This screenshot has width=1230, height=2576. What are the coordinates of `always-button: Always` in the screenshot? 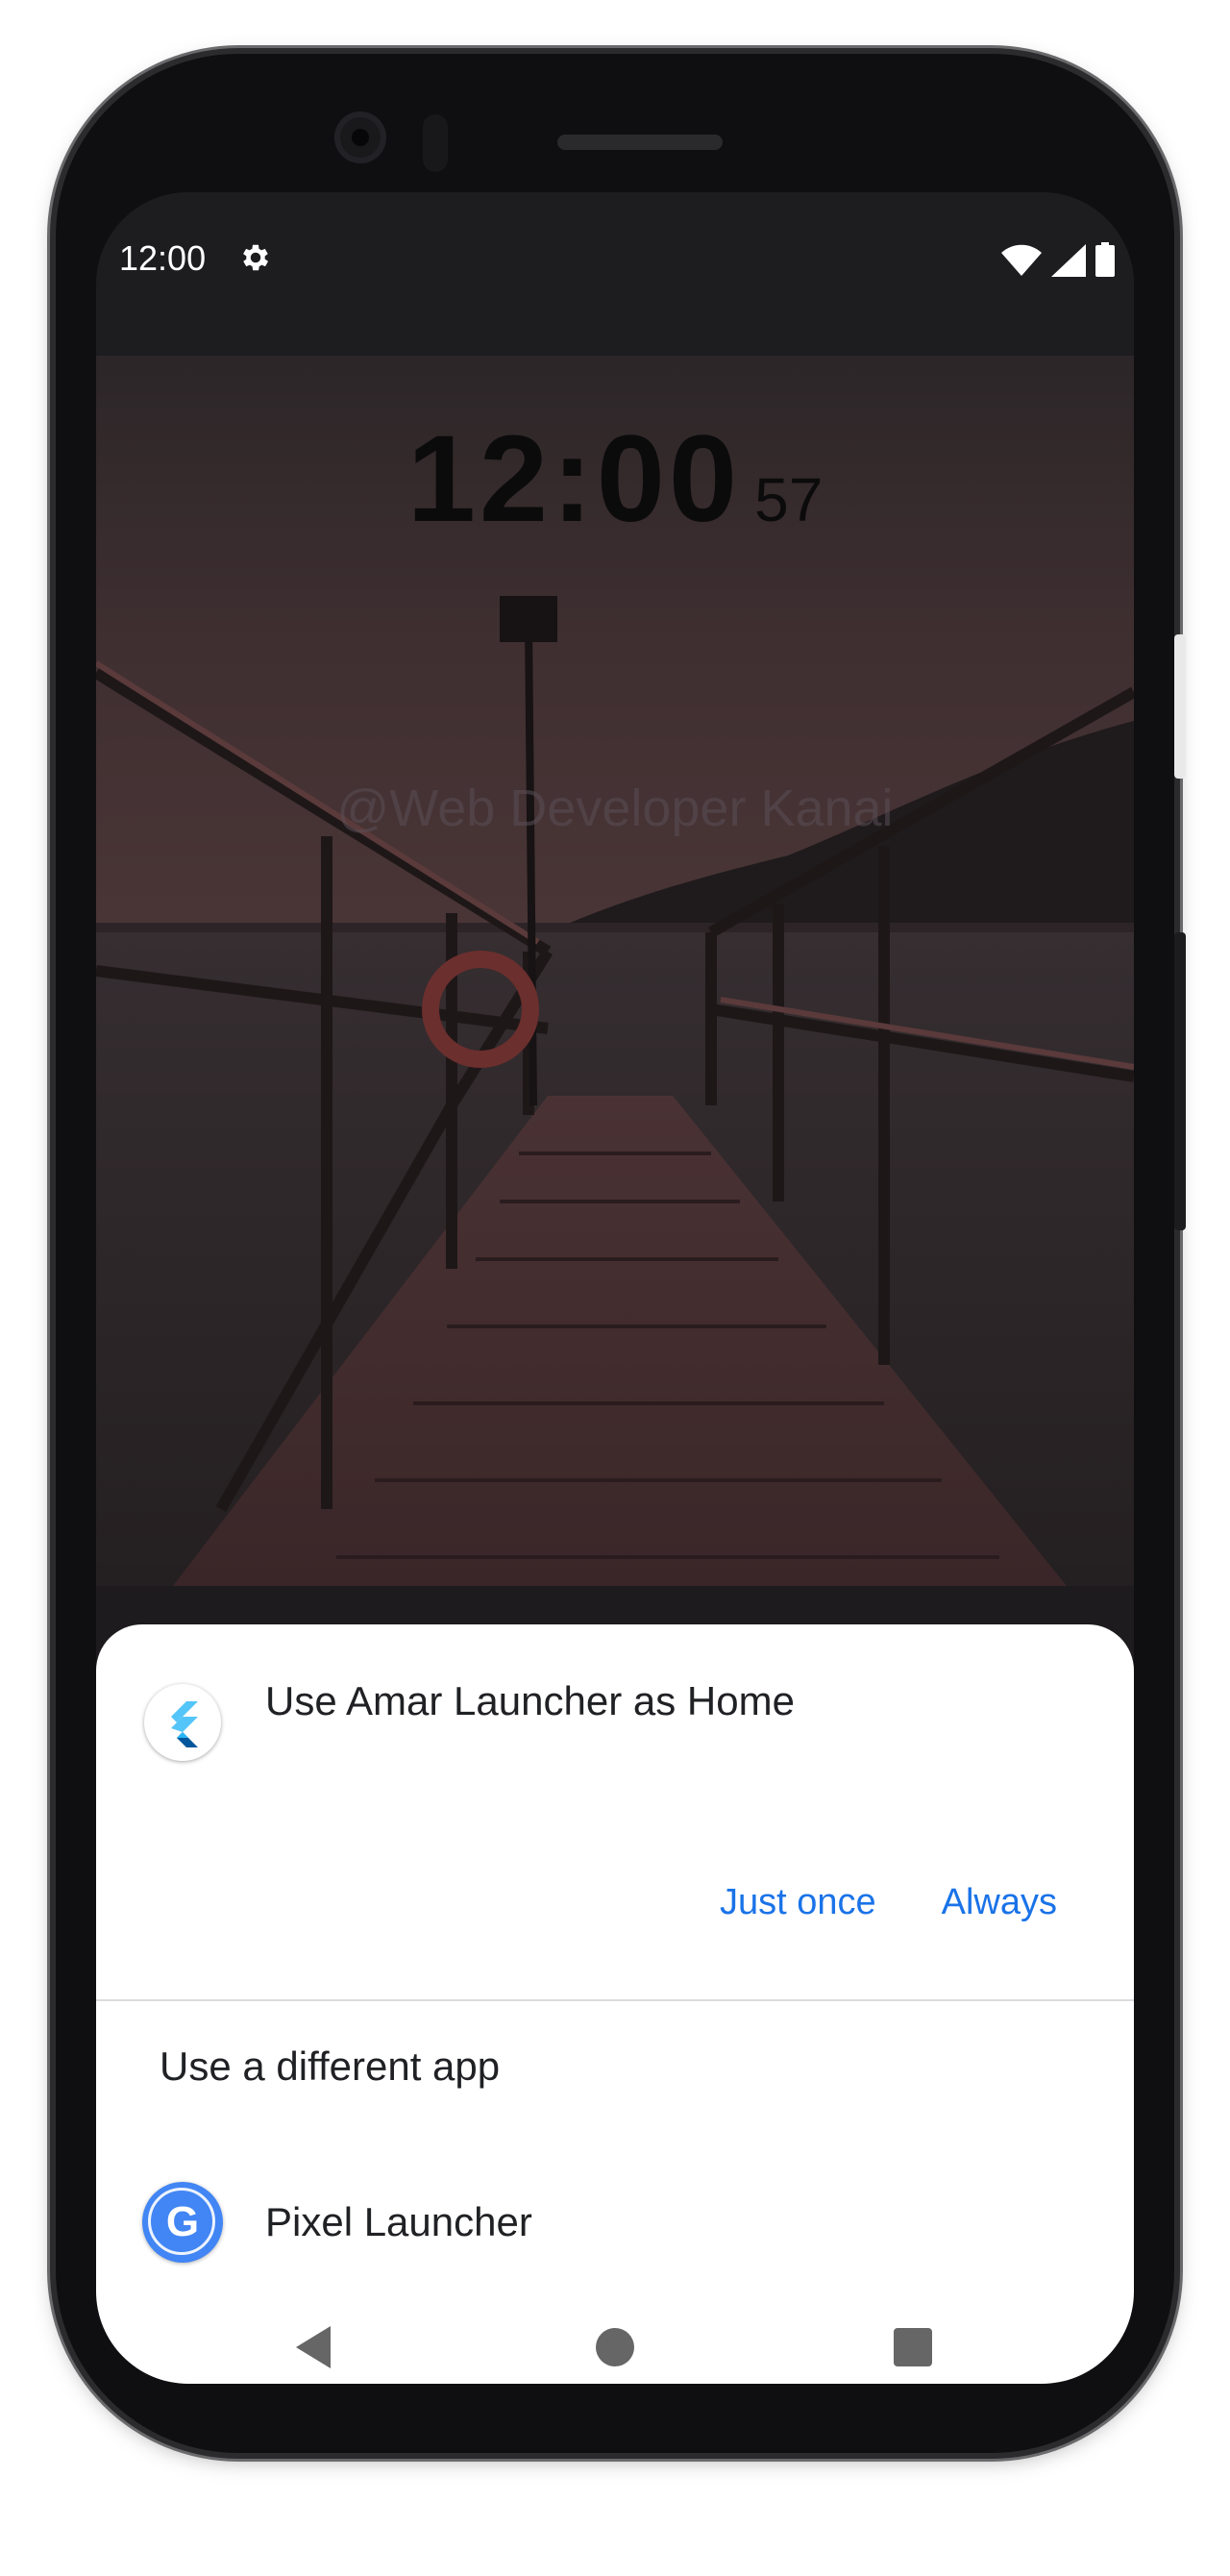 It's located at (1000, 1902).